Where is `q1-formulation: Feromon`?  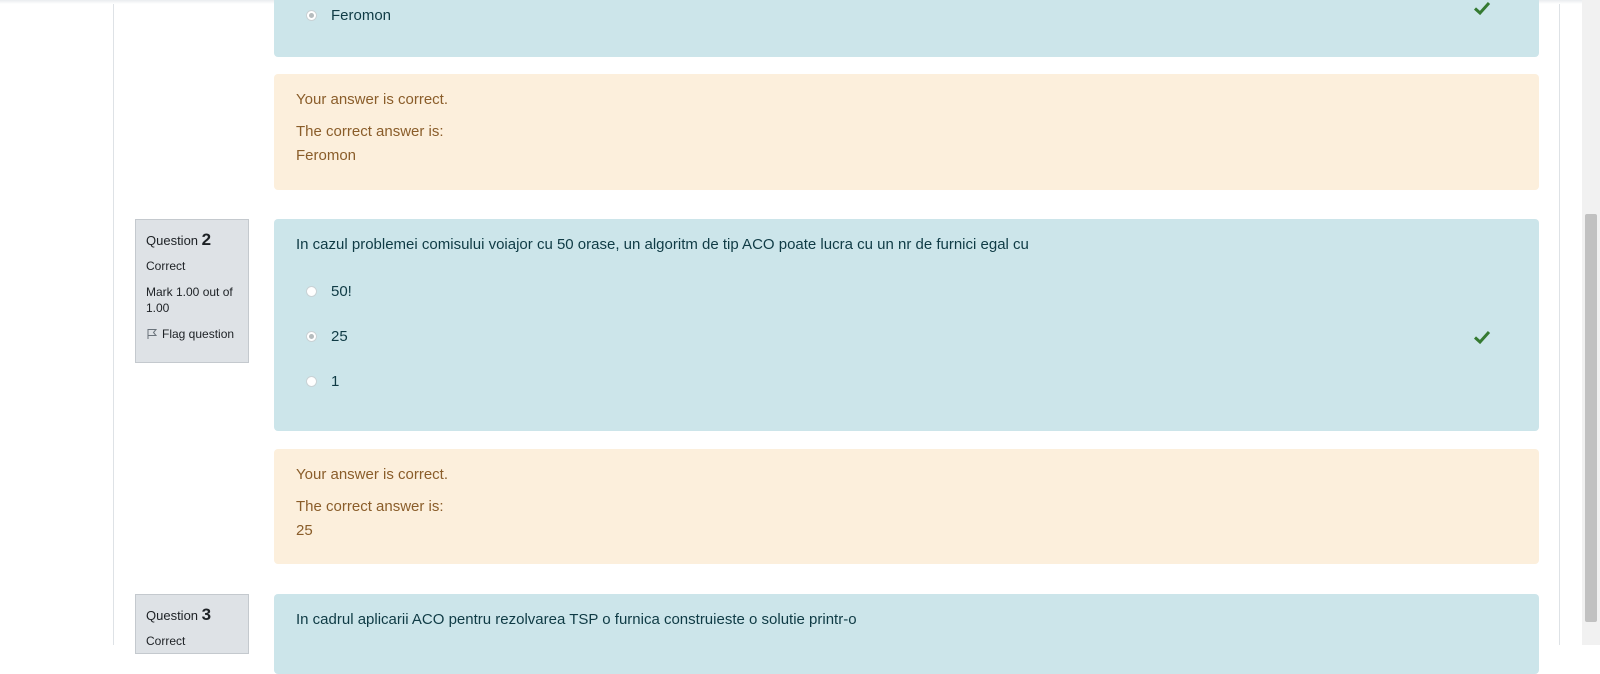
q1-formulation: Feromon is located at coordinates (906, 28).